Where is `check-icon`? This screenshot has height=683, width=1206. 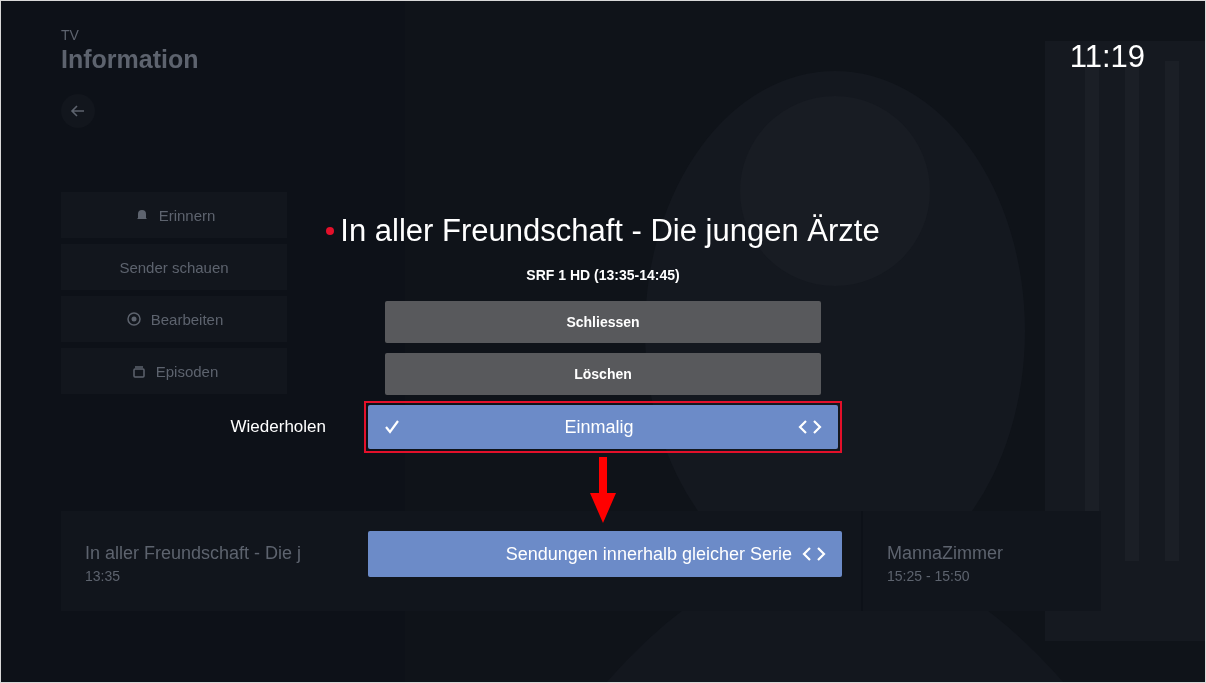 check-icon is located at coordinates (392, 427).